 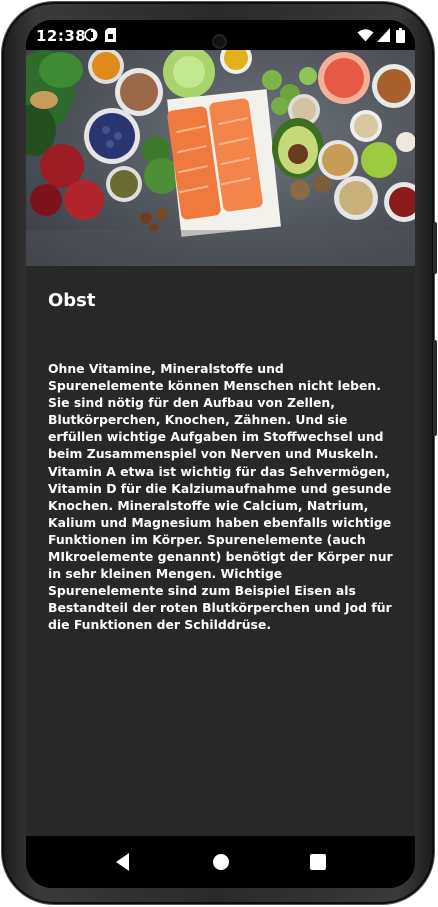 I want to click on cellular-signal-icon, so click(x=383, y=35).